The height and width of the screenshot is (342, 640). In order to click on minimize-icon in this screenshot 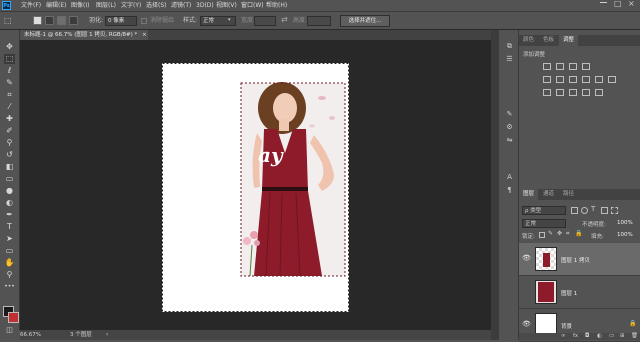, I will do `click(603, 2)`.